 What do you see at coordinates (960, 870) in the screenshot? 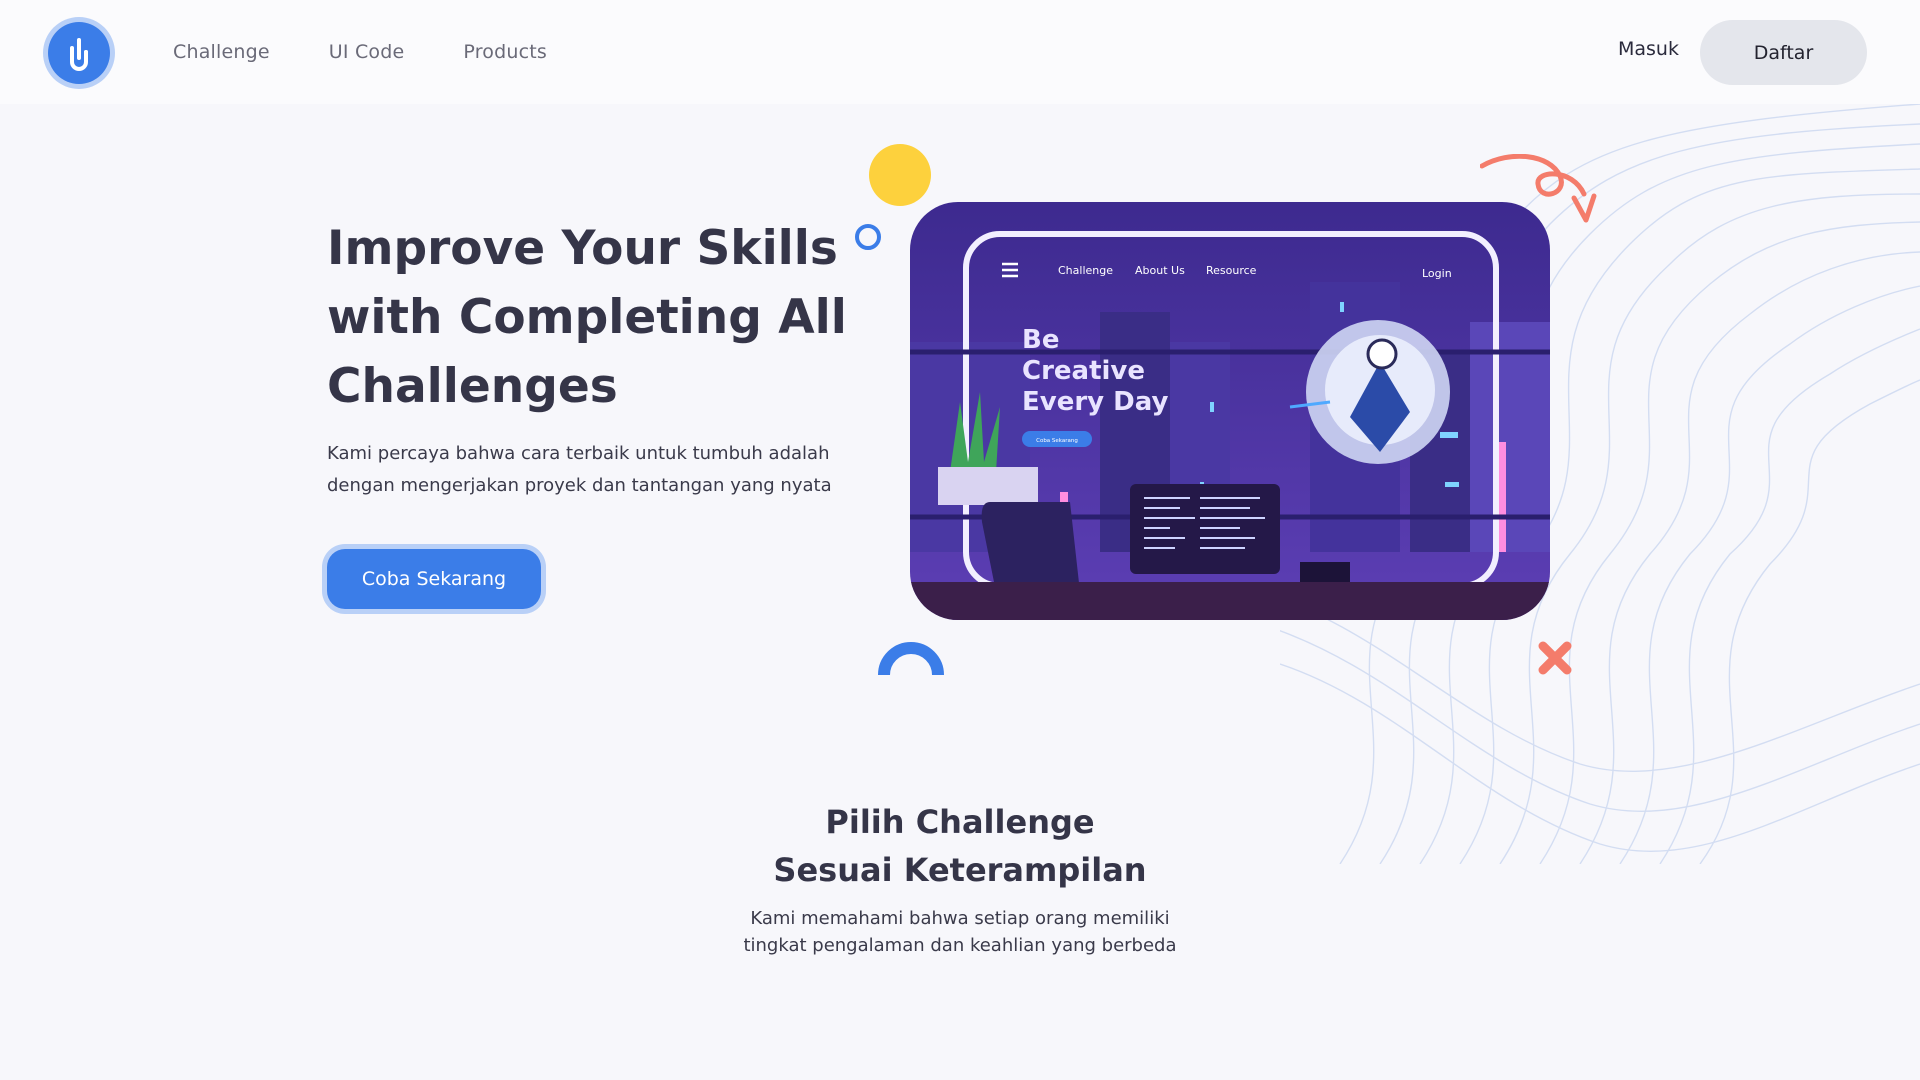
I see `section-title-line: Sesuai Keterampilan` at bounding box center [960, 870].